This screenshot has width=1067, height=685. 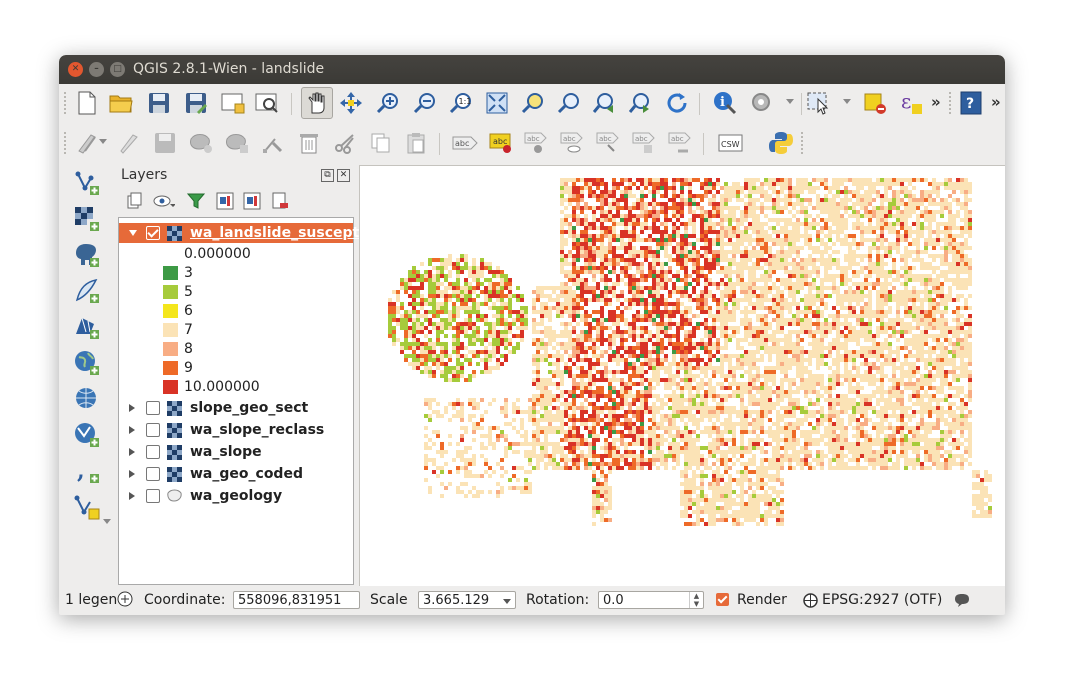 What do you see at coordinates (107, 521) in the screenshot?
I see `new-layer-dropdown` at bounding box center [107, 521].